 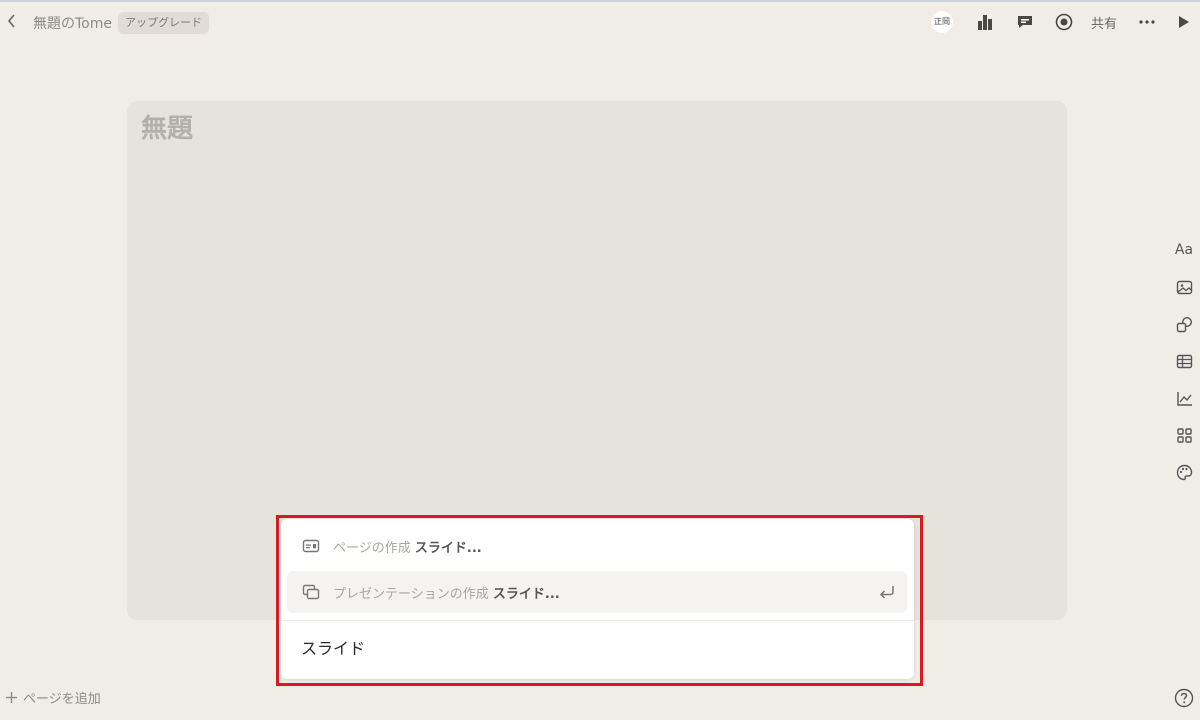 I want to click on add-page-button: ページを追加, so click(x=53, y=697).